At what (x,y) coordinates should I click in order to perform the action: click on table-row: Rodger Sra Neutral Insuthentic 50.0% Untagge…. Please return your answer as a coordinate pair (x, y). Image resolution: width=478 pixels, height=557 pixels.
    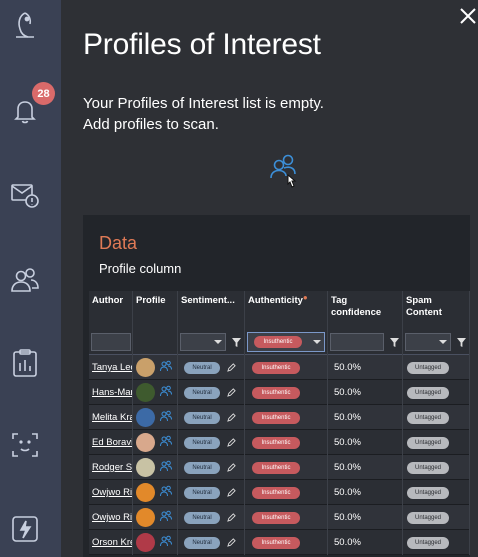
    Looking at the image, I should click on (279, 467).